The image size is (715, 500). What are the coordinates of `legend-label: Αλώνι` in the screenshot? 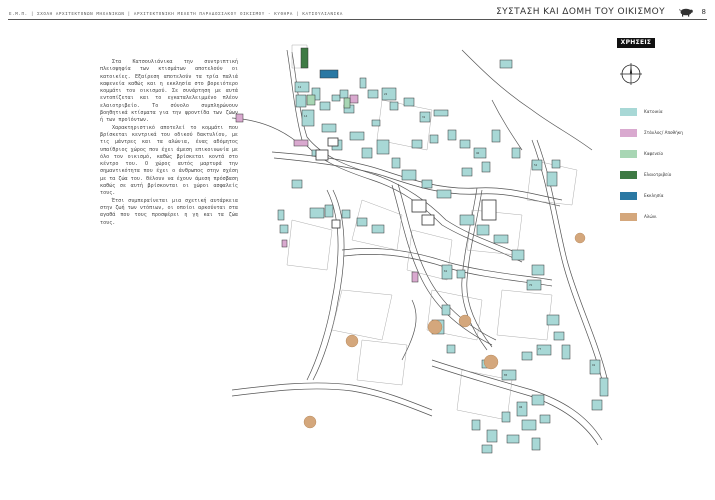 It's located at (650, 216).